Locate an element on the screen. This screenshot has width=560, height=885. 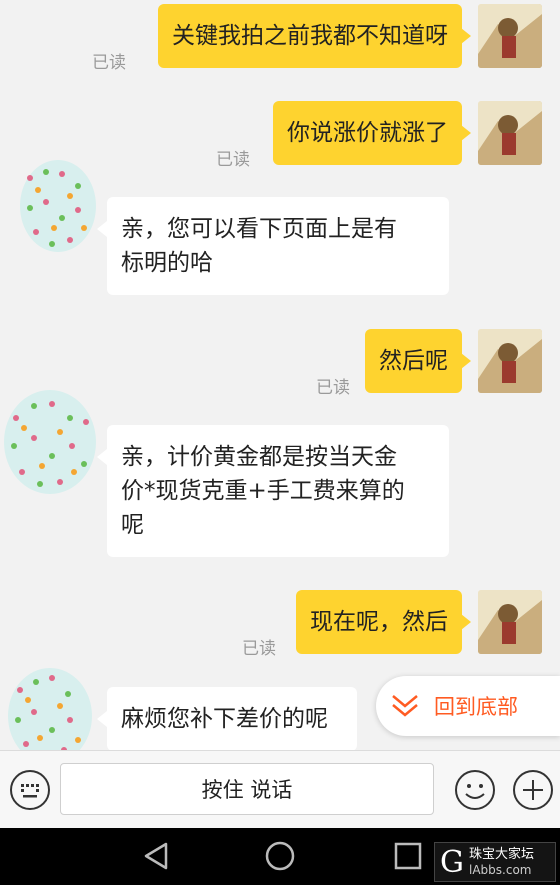
message-text: 然后呢 is located at coordinates (413, 361).